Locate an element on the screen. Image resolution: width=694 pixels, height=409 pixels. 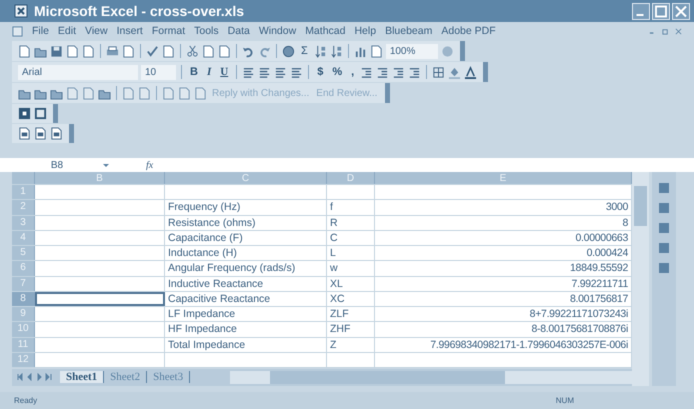
scissors-icon is located at coordinates (192, 51).